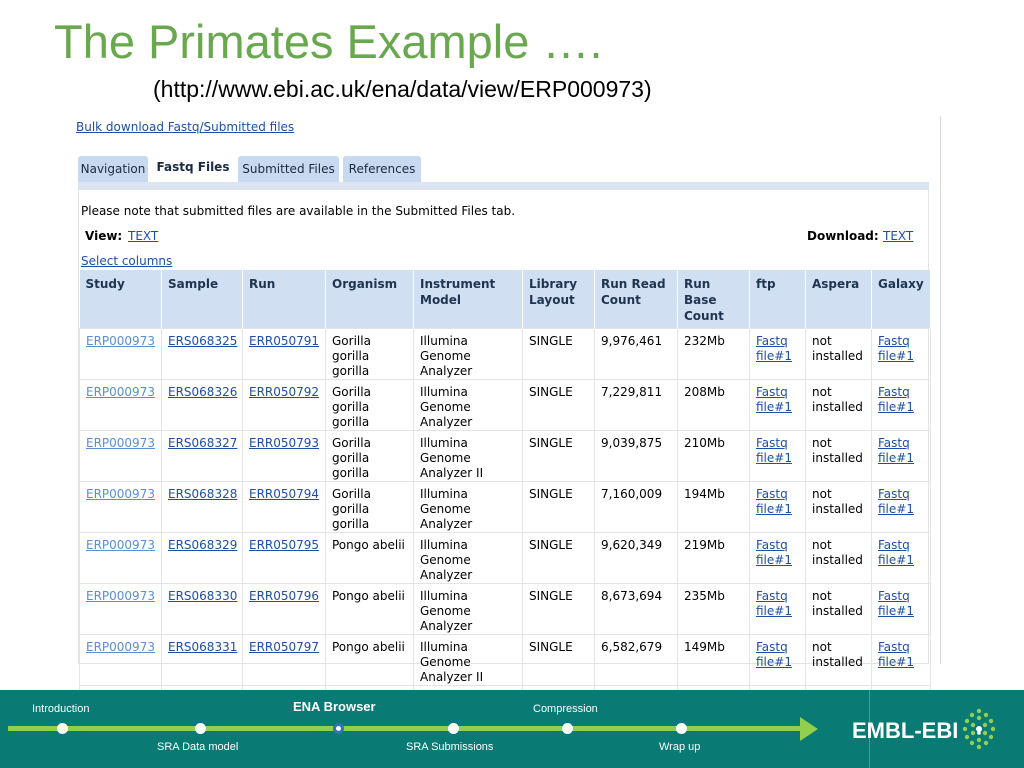 The width and height of the screenshot is (1024, 768). What do you see at coordinates (713, 299) in the screenshot?
I see `column-header-run-base-count: Run Base Count` at bounding box center [713, 299].